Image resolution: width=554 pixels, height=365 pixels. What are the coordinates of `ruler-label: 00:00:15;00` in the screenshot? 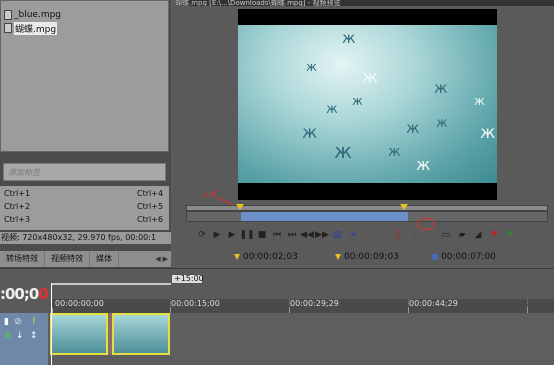 It's located at (195, 303).